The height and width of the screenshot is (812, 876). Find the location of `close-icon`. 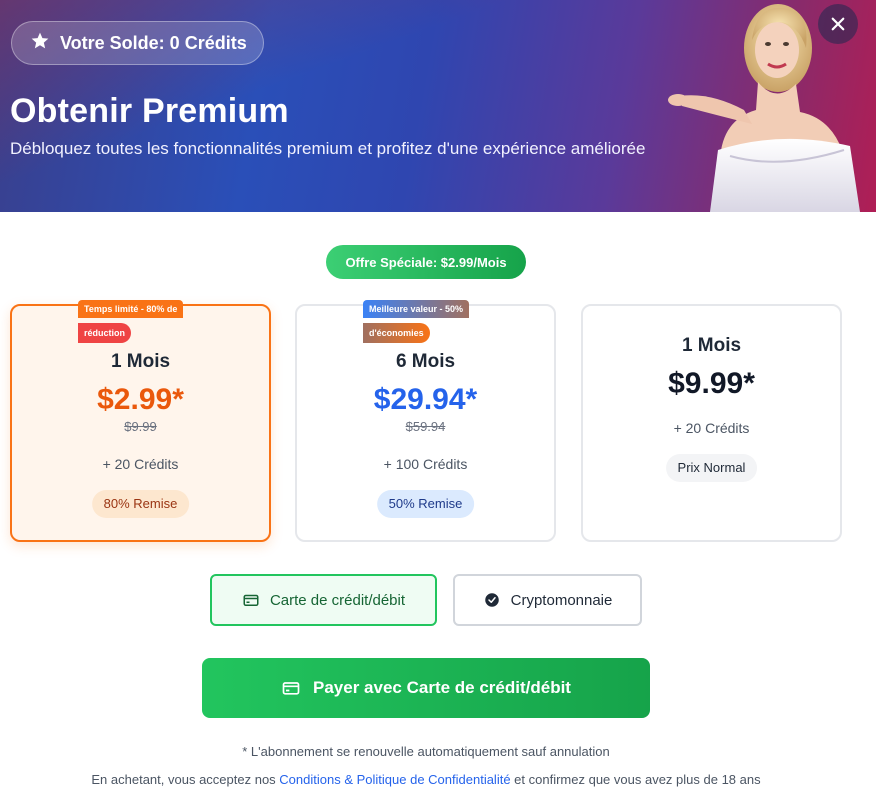

close-icon is located at coordinates (838, 24).